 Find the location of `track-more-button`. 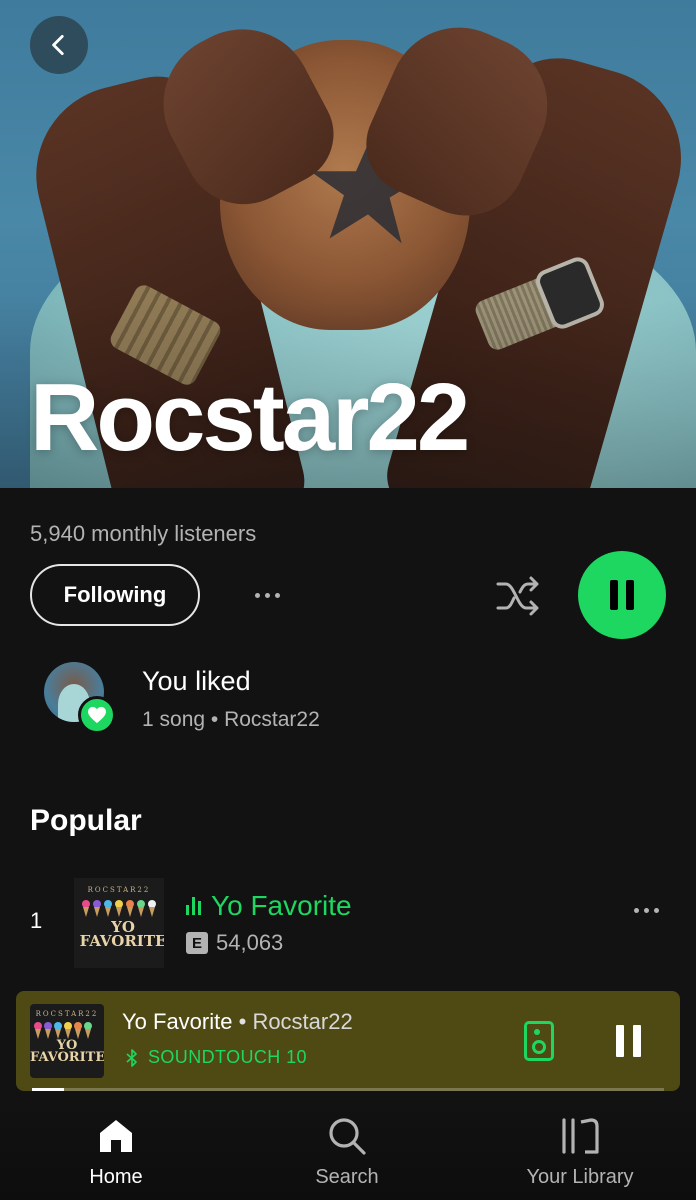

track-more-button is located at coordinates (646, 910).